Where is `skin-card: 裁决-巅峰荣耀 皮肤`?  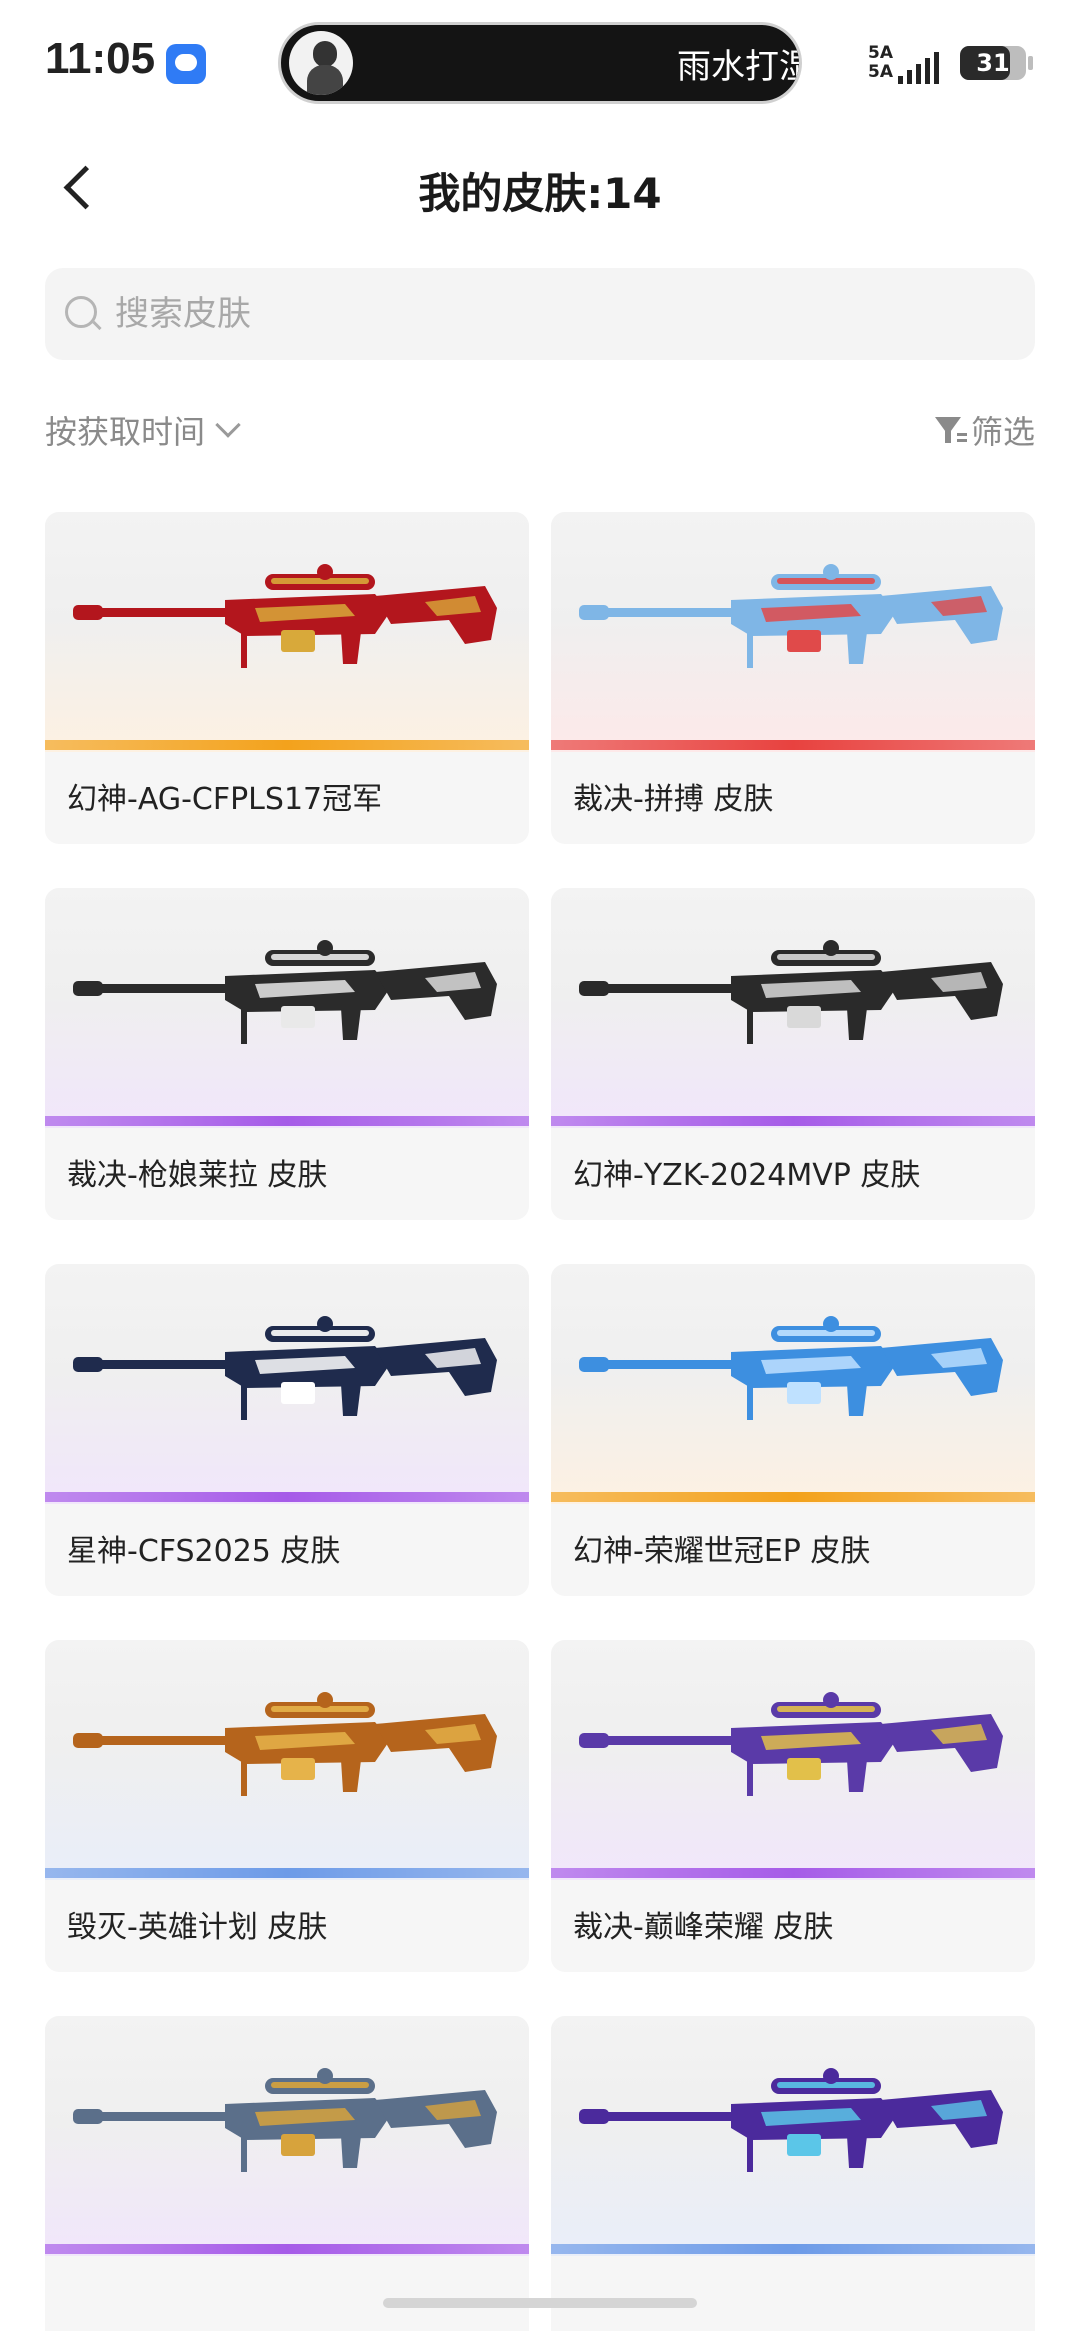 skin-card: 裁决-巅峰荣耀 皮肤 is located at coordinates (793, 1806).